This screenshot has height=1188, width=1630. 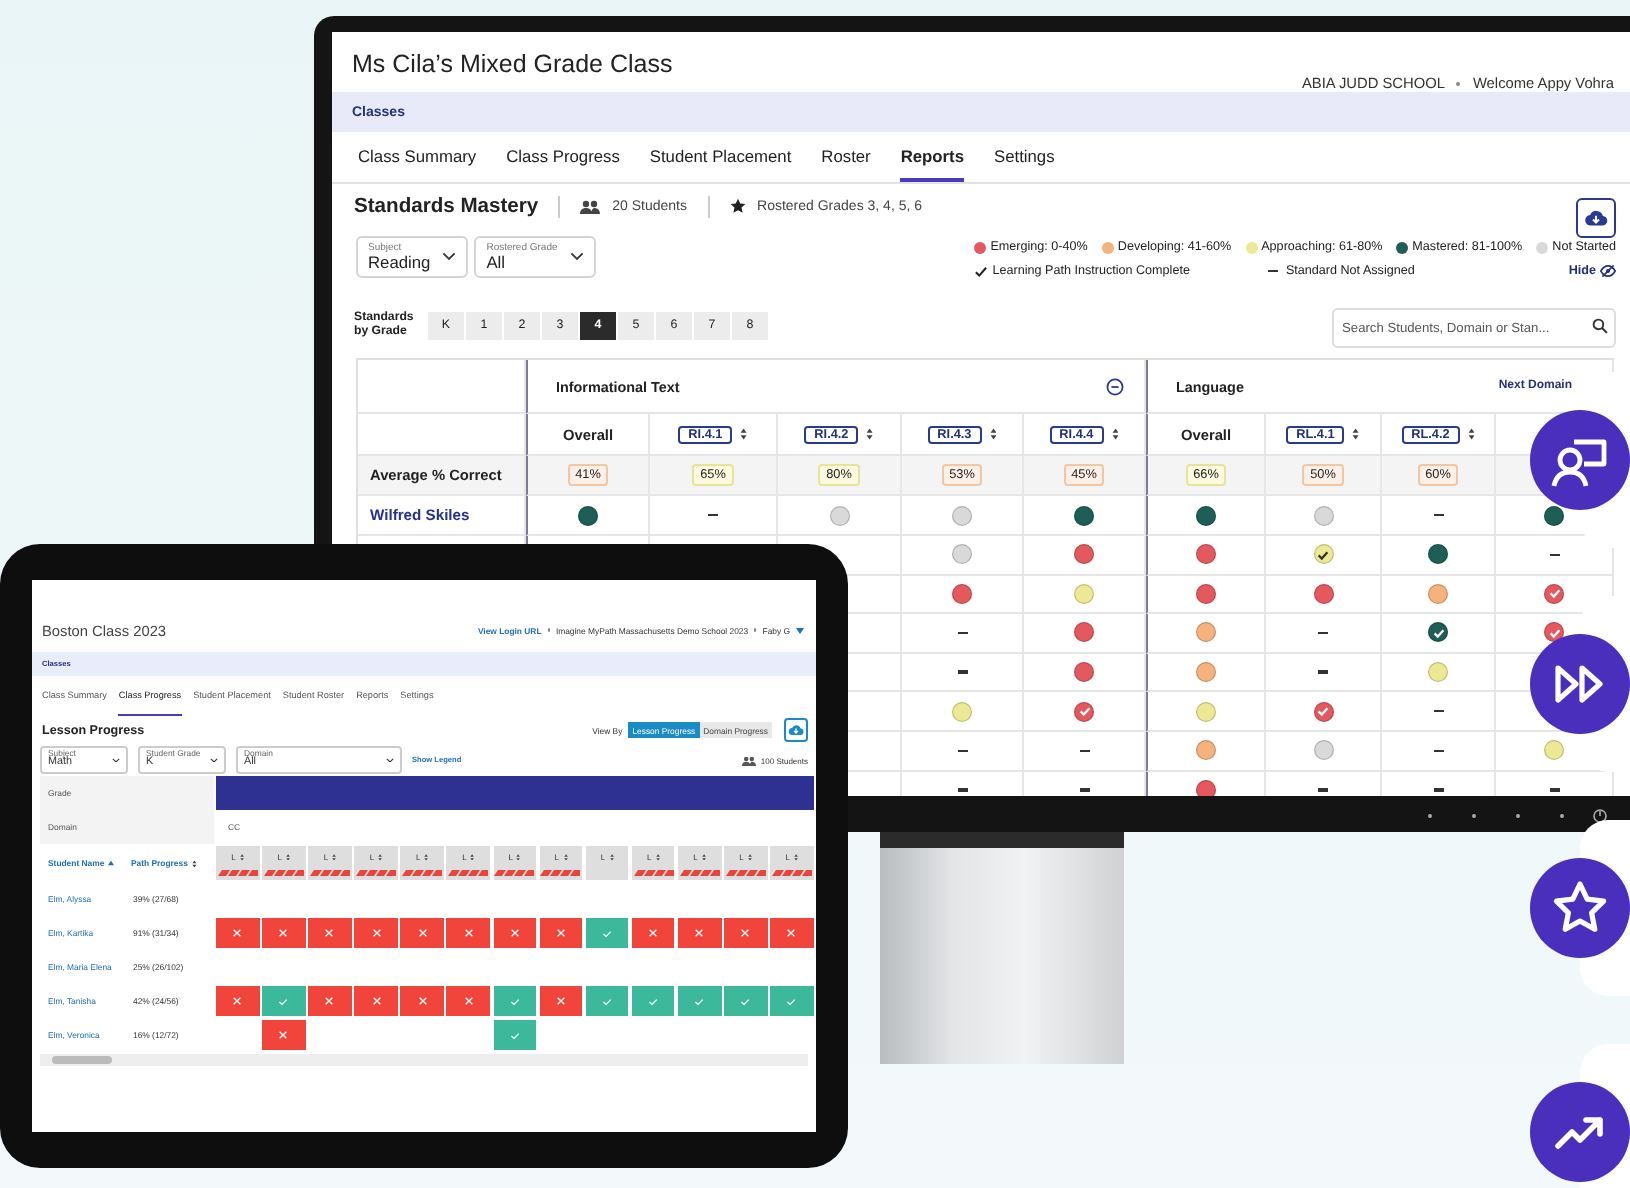 I want to click on tab: Settings, so click(x=1024, y=157).